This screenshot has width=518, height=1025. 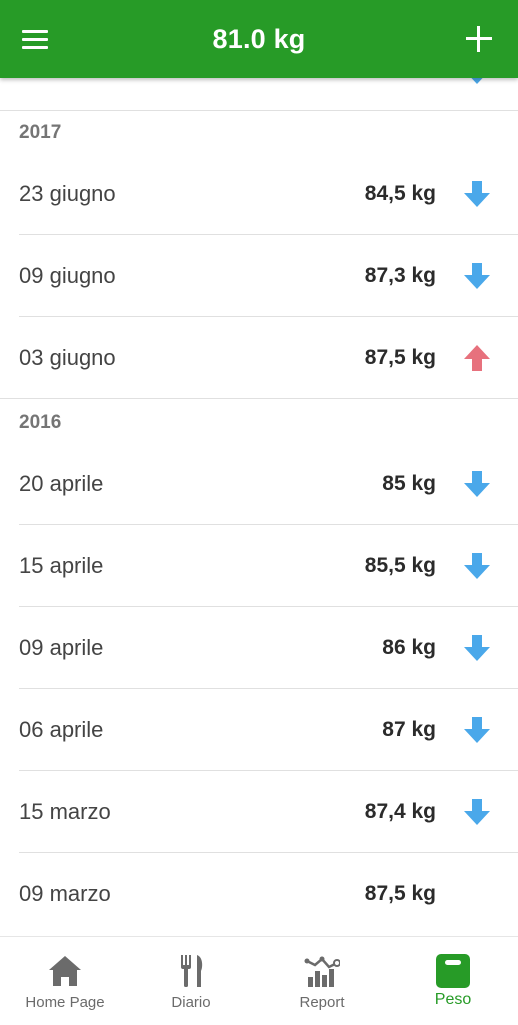 I want to click on entry-weight: 87,3 kg, so click(x=400, y=275).